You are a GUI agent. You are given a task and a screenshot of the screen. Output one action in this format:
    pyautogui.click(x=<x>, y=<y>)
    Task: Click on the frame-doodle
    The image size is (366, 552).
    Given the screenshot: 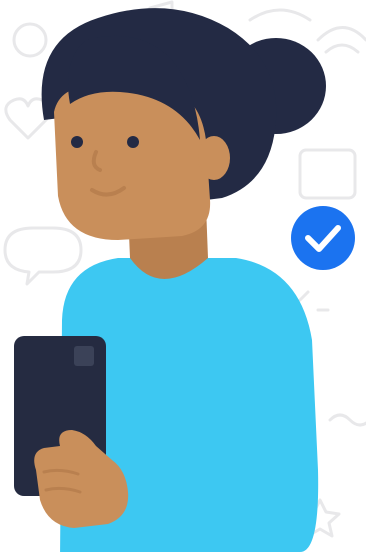 What is the action you would take?
    pyautogui.click(x=327, y=174)
    